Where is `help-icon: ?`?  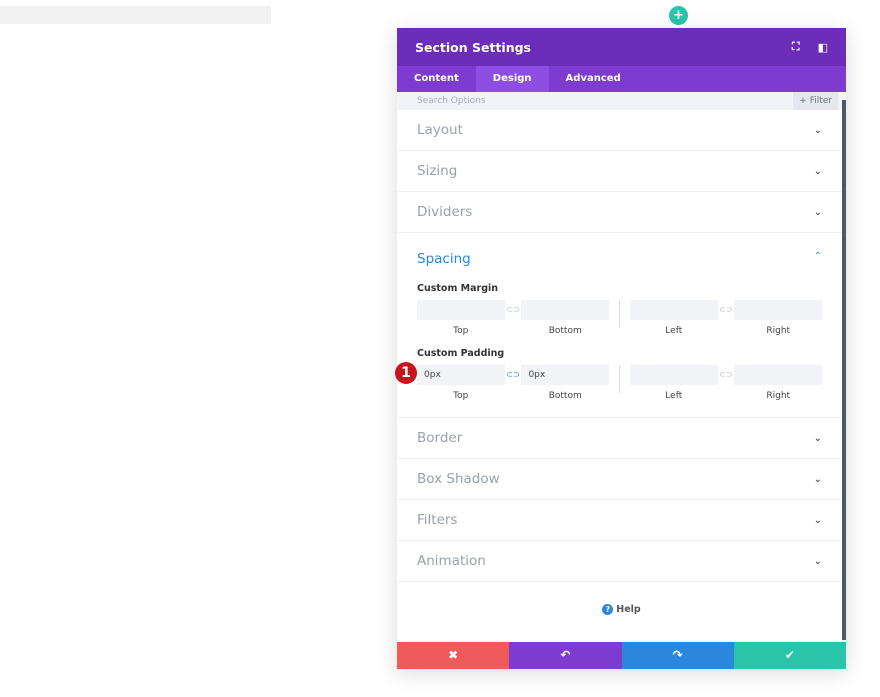
help-icon: ? is located at coordinates (608, 609).